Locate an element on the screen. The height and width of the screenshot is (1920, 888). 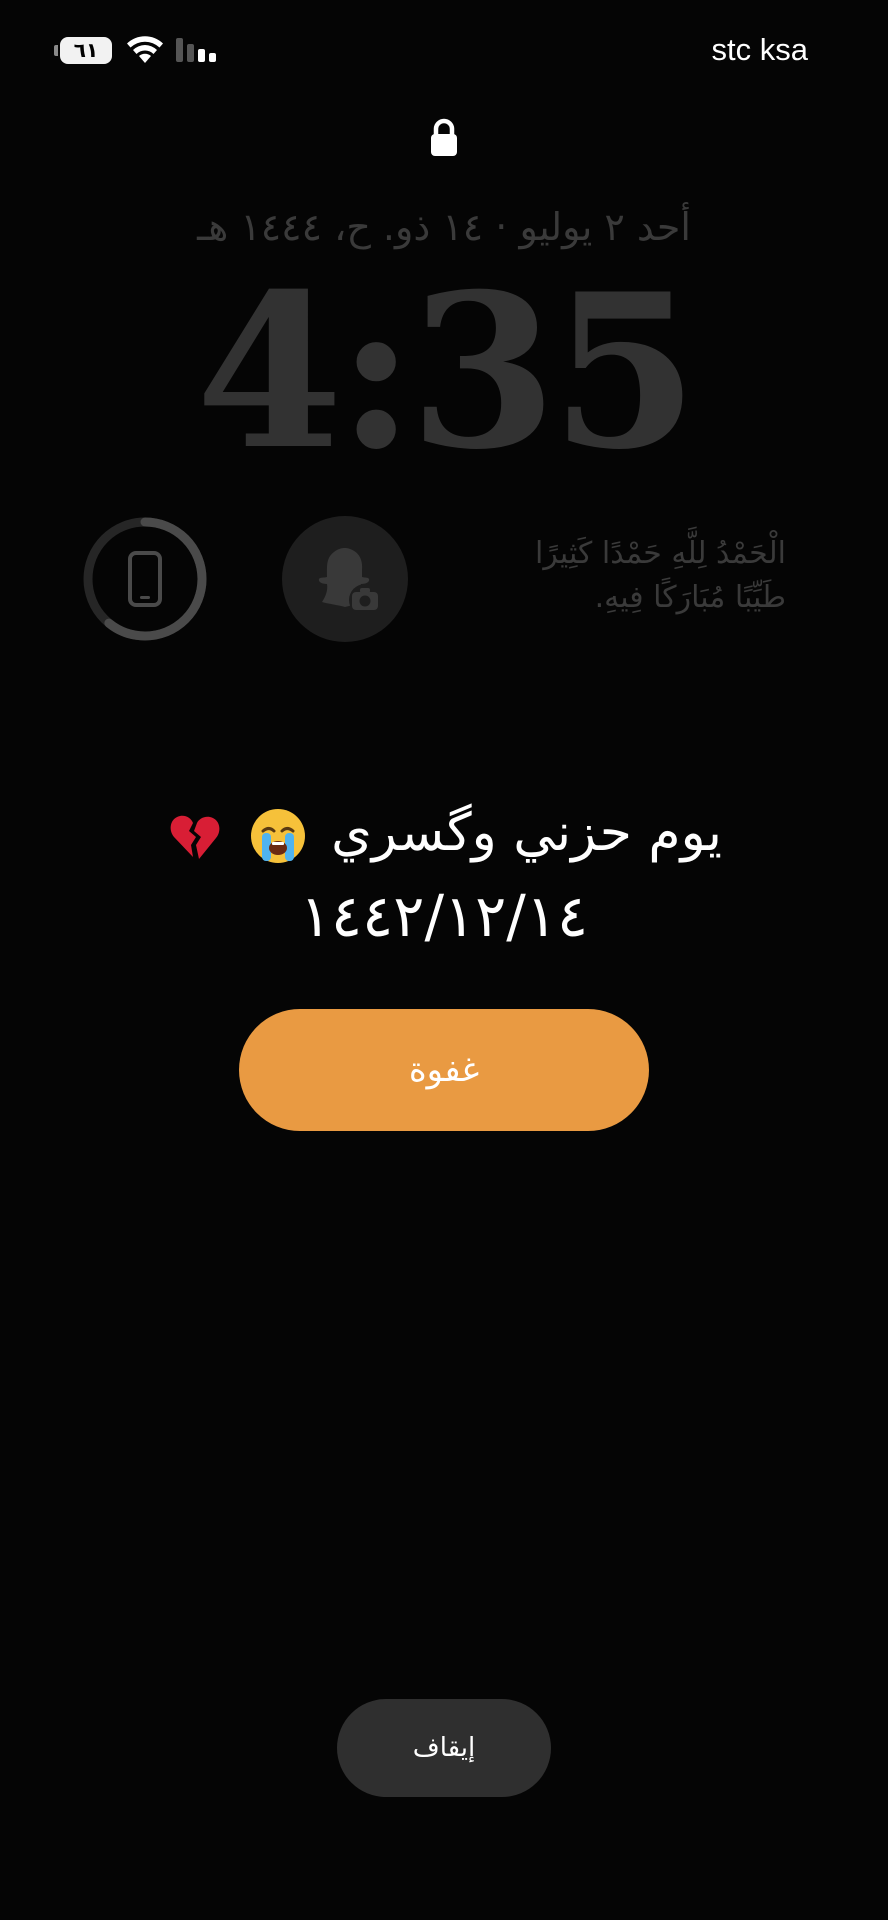
carrier-name: stc ksa is located at coordinates (759, 49).